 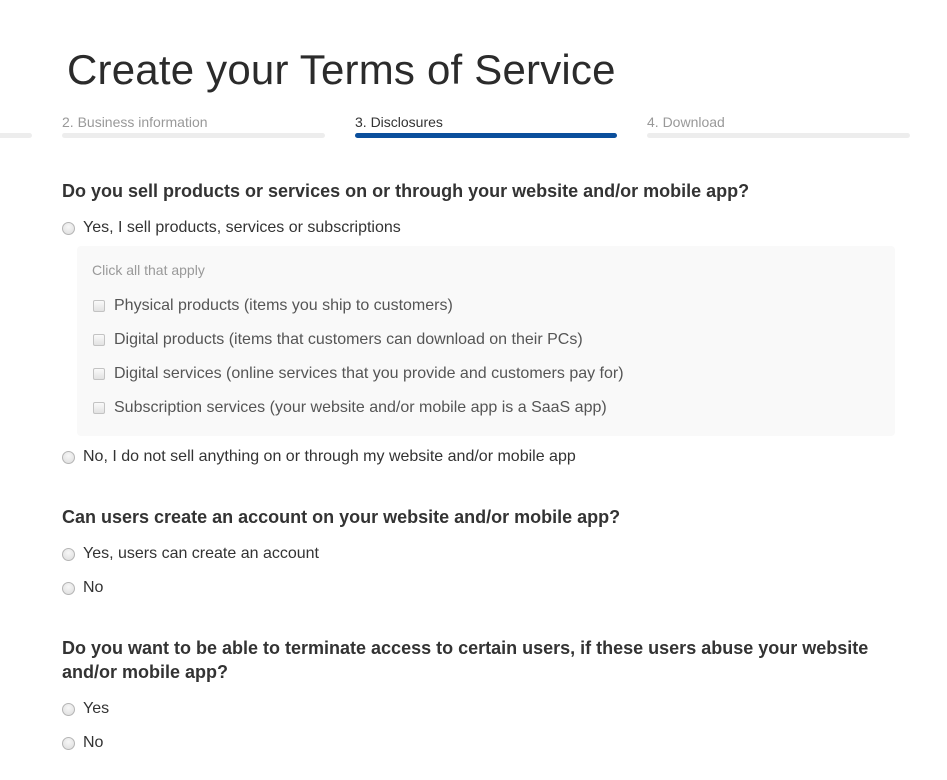 I want to click on option-label: Yes, users can create an account, so click(x=201, y=553).